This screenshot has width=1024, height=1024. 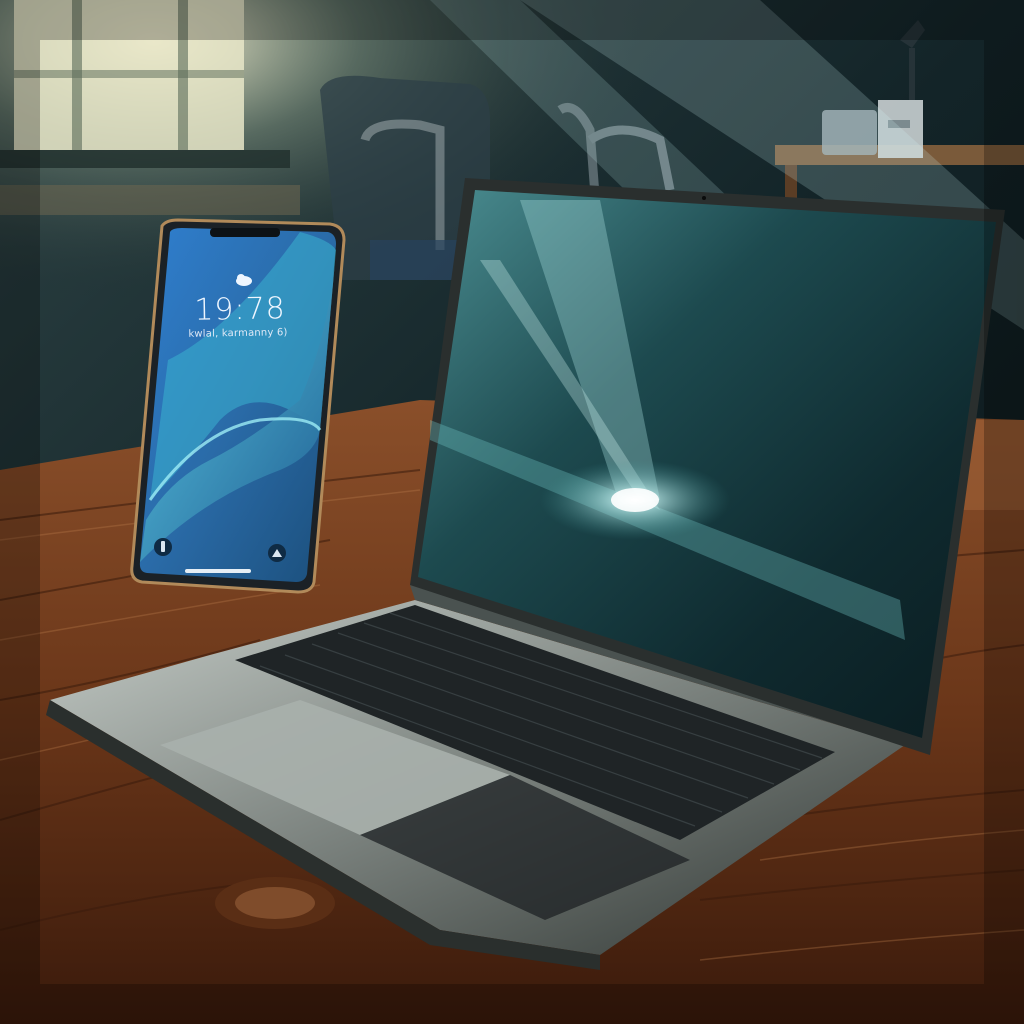 What do you see at coordinates (238, 406) in the screenshot?
I see `smartphone` at bounding box center [238, 406].